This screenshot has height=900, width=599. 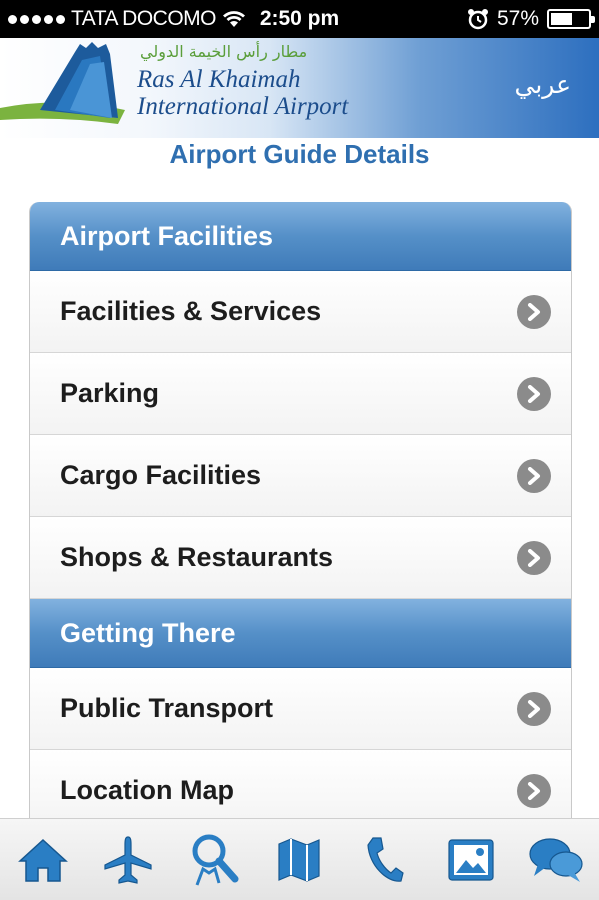 I want to click on section-header-airport-facilities: Airport Facilities, so click(x=300, y=236).